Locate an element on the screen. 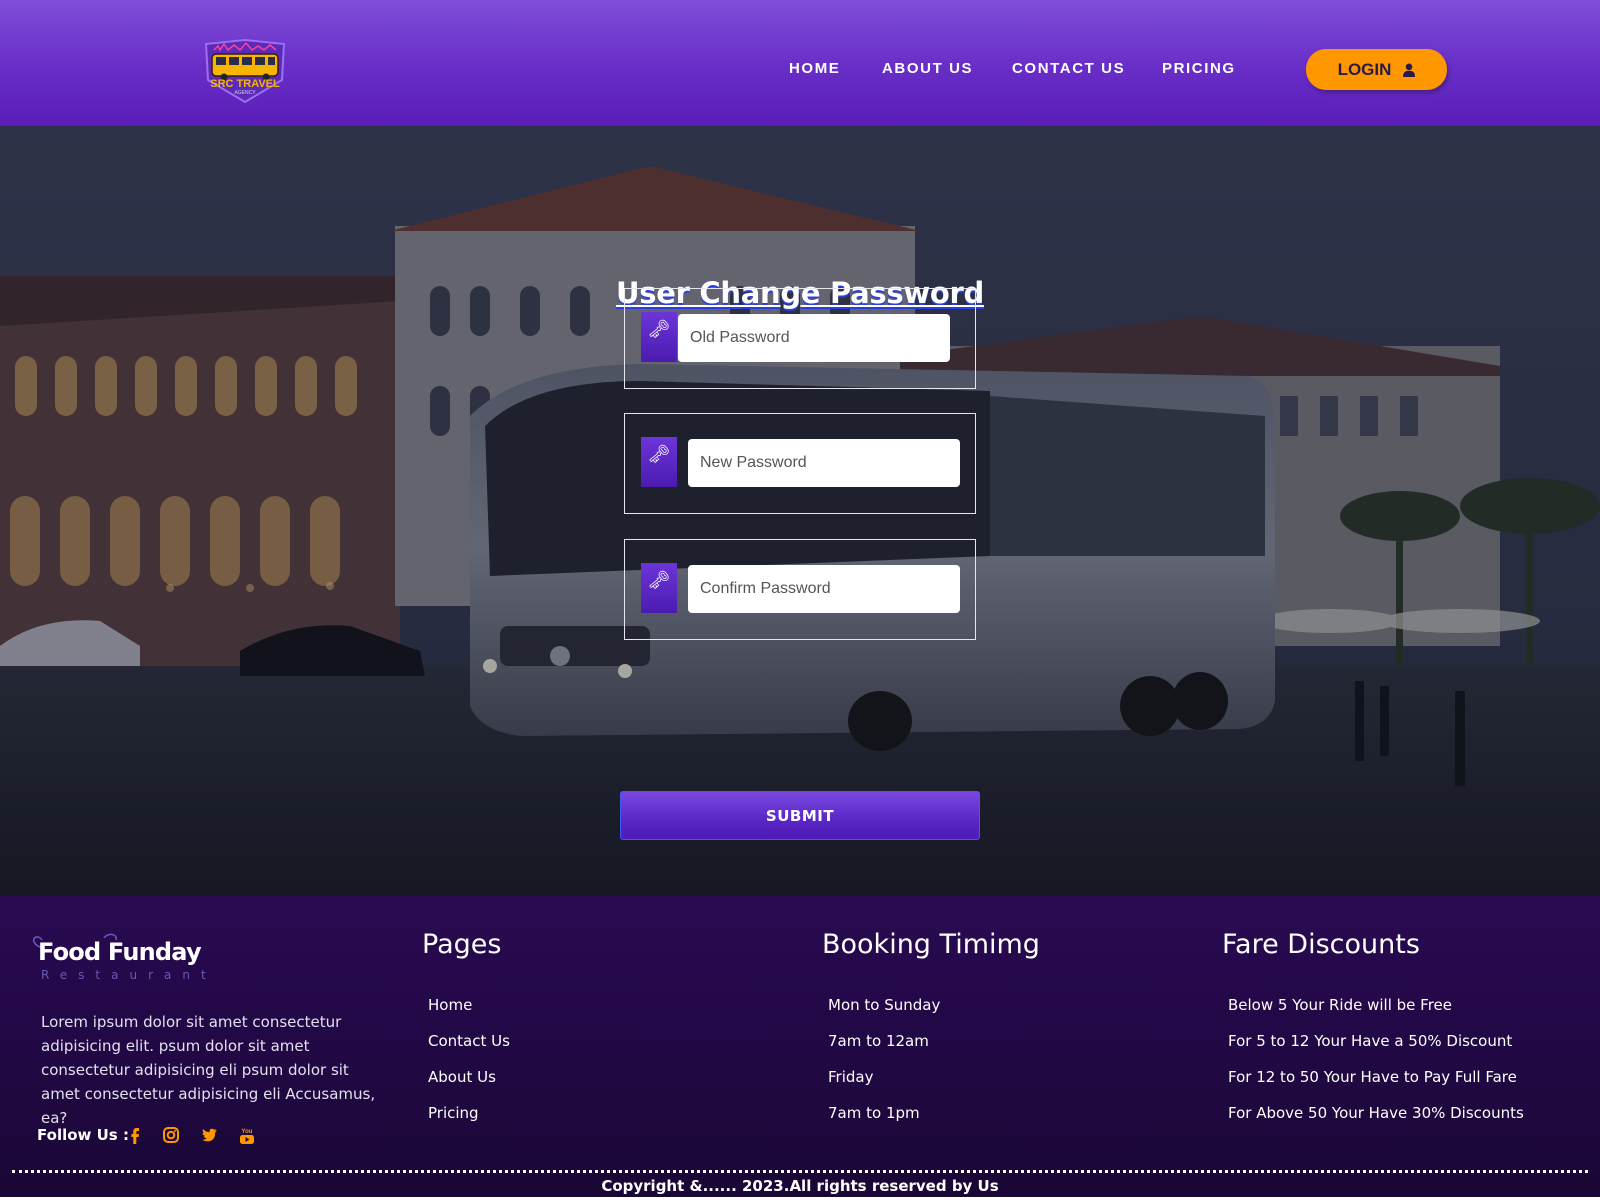 The image size is (1600, 1203). footer-brand-subtitle: Restaurant is located at coordinates (129, 975).